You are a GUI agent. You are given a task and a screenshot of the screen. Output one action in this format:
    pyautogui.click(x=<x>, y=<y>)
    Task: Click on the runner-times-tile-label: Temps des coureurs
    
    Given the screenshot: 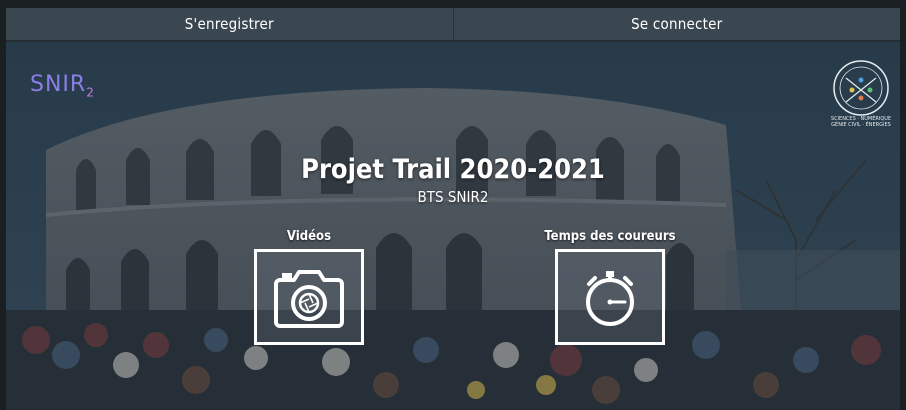 What is the action you would take?
    pyautogui.click(x=610, y=236)
    